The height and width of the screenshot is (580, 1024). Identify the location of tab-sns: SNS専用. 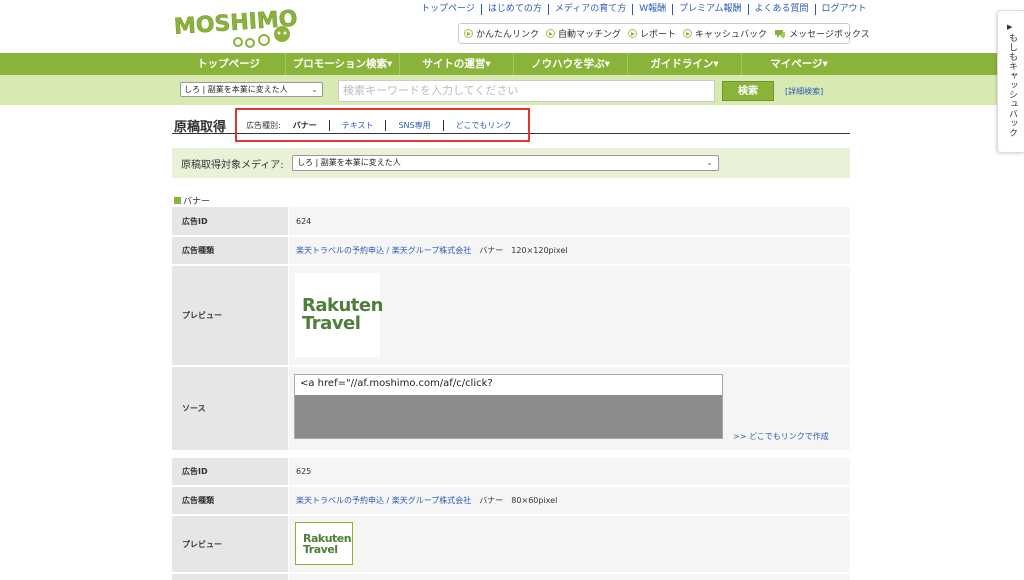
(413, 125).